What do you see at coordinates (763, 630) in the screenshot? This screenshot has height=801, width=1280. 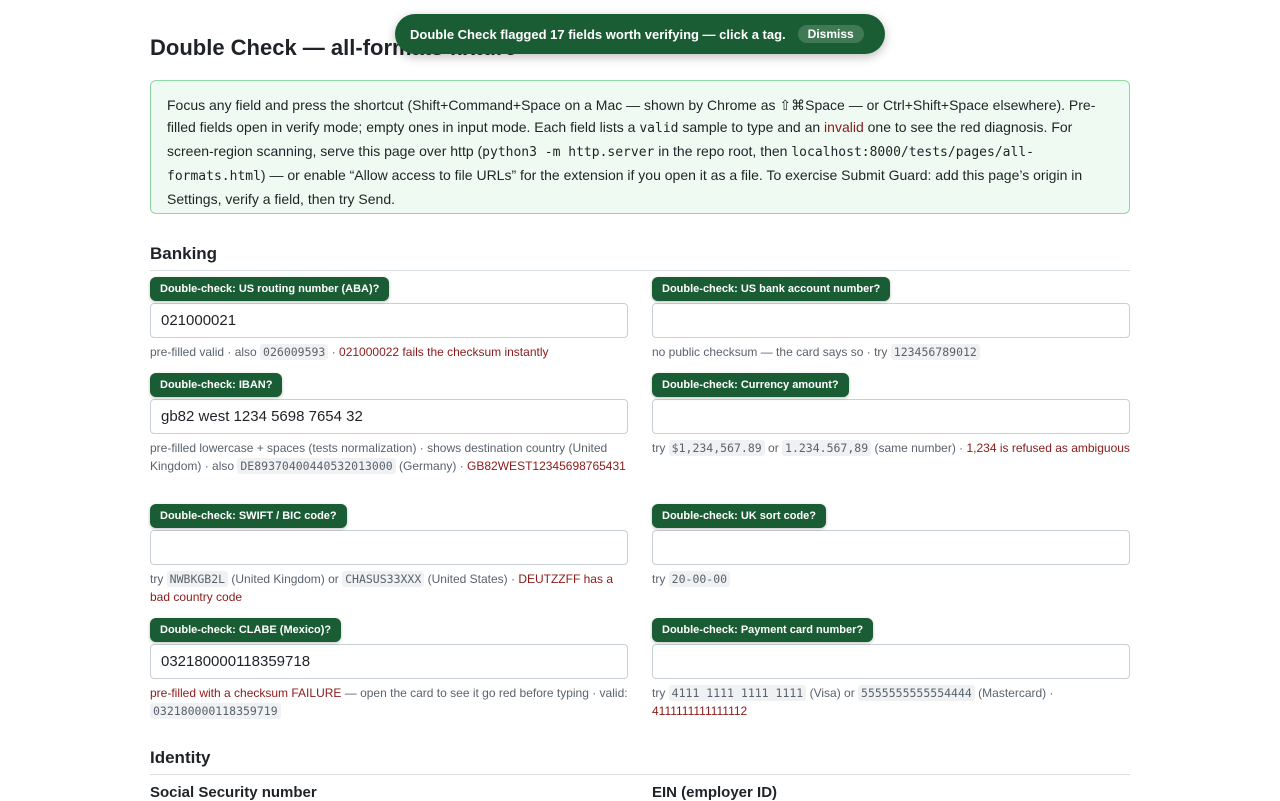 I see `double-check-tag: Double-check: Payment card number?` at bounding box center [763, 630].